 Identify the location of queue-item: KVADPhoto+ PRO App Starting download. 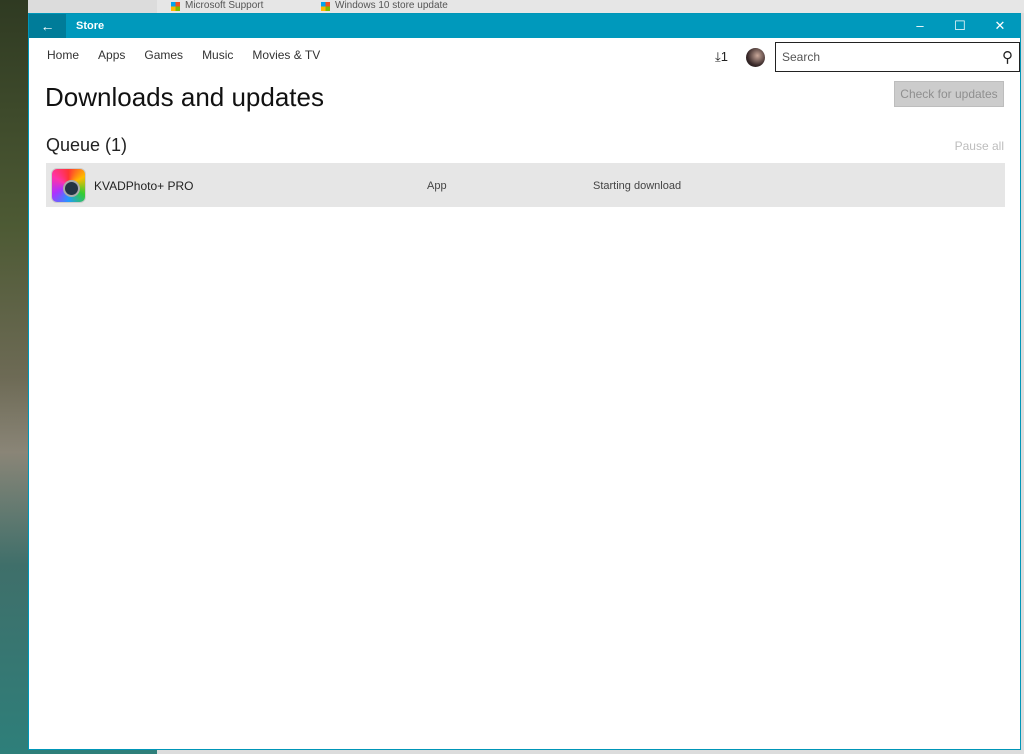
(525, 185).